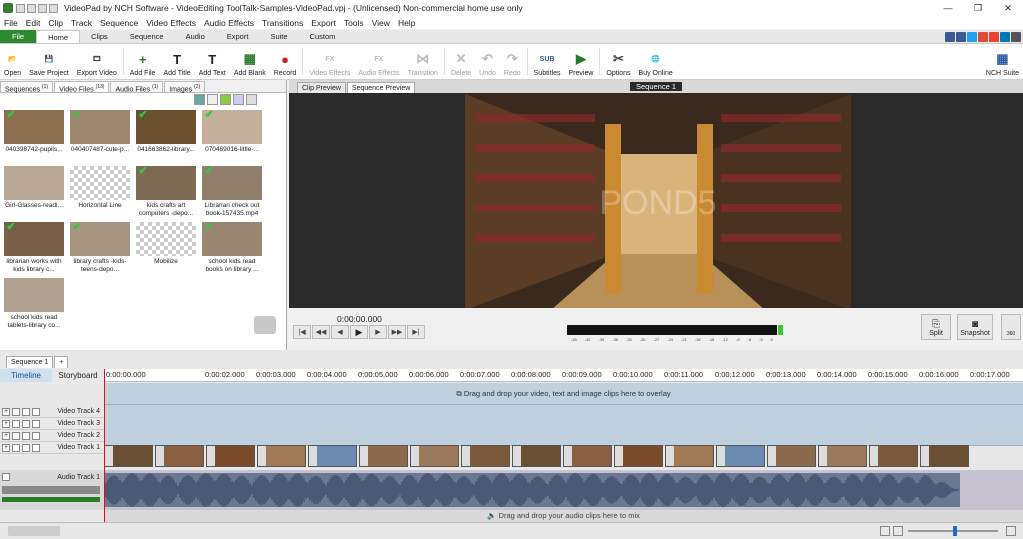 This screenshot has width=1023, height=539. Describe the element at coordinates (381, 87) in the screenshot. I see `tab-sequence-preview: Sequence Preview` at that location.